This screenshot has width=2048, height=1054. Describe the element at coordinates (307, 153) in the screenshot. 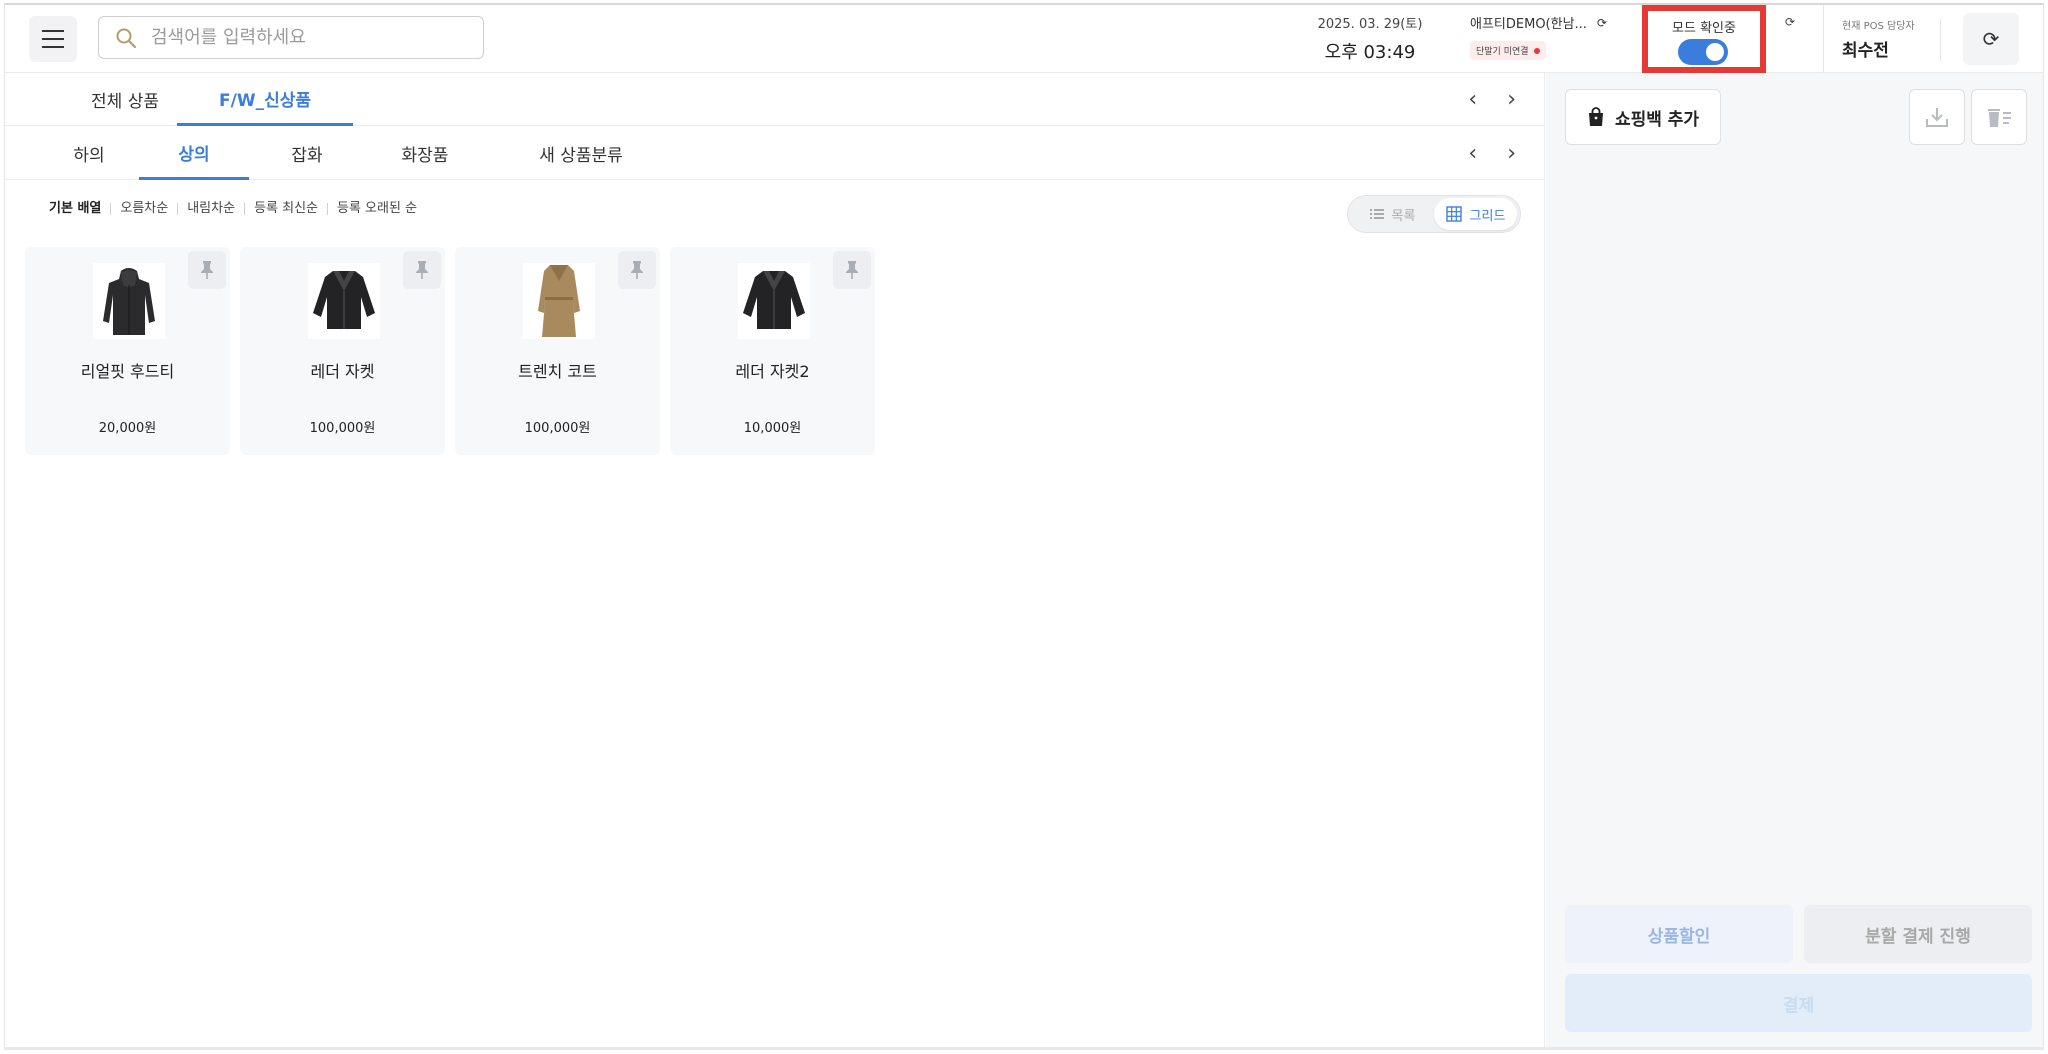

I see `tab-accessories: 잡화` at that location.